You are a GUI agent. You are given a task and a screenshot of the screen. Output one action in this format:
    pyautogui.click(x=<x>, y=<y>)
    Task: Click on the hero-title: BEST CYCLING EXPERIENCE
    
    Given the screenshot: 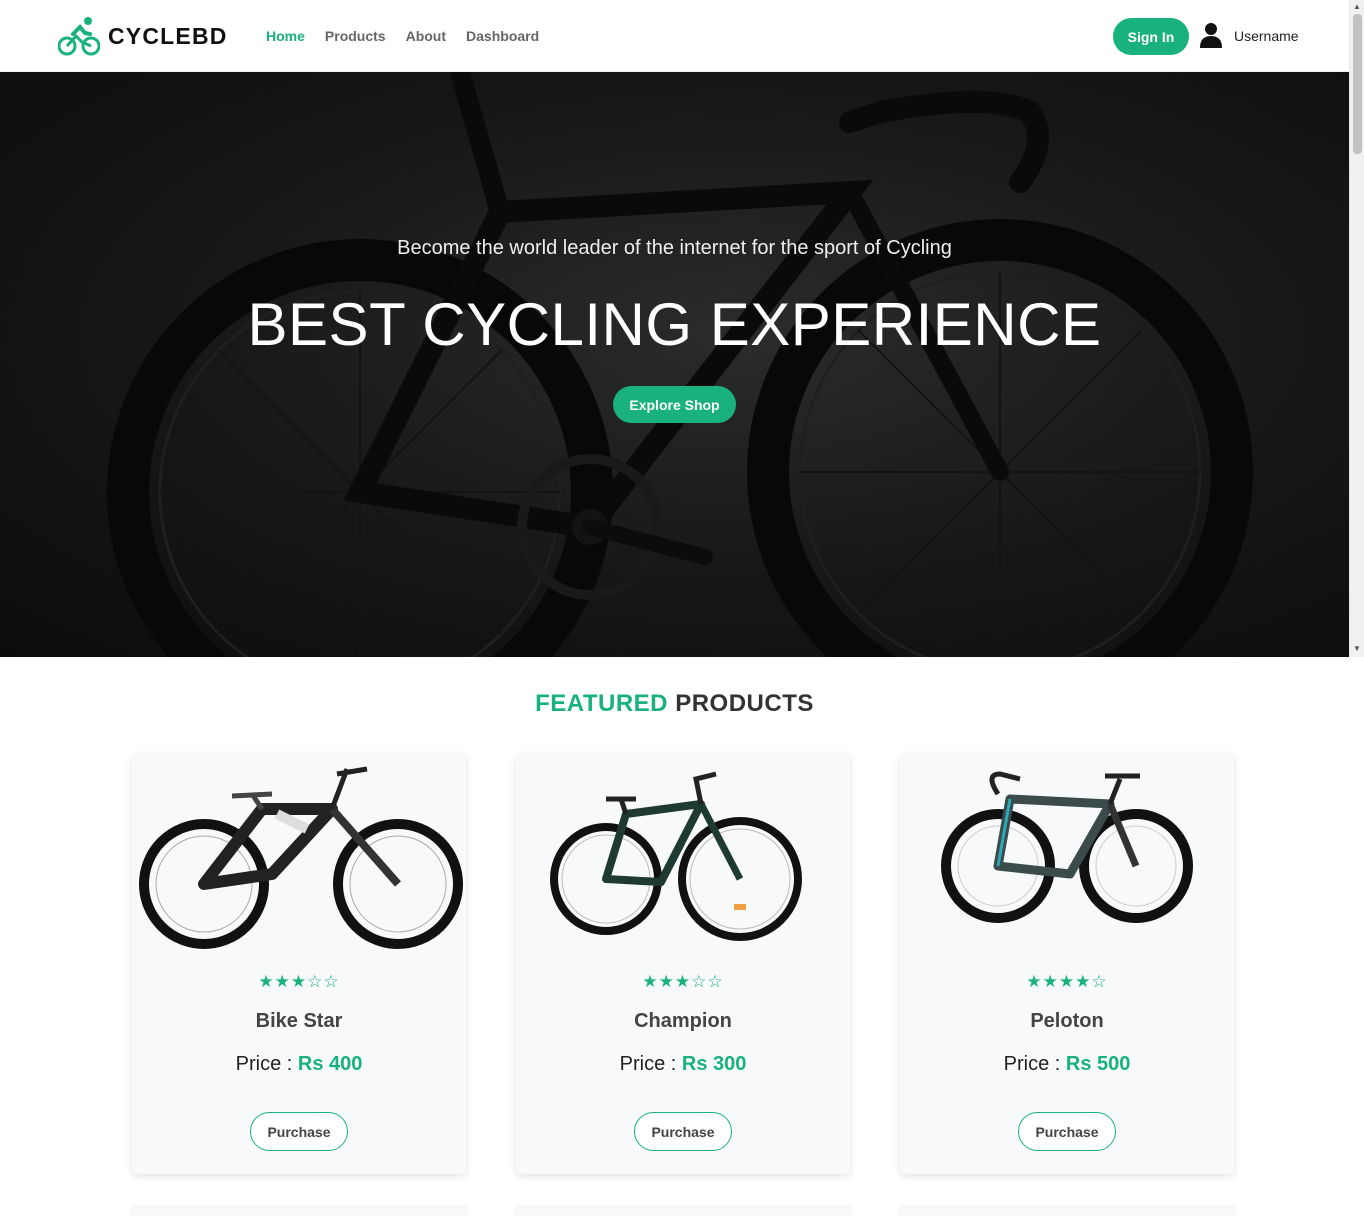 What is the action you would take?
    pyautogui.click(x=674, y=324)
    